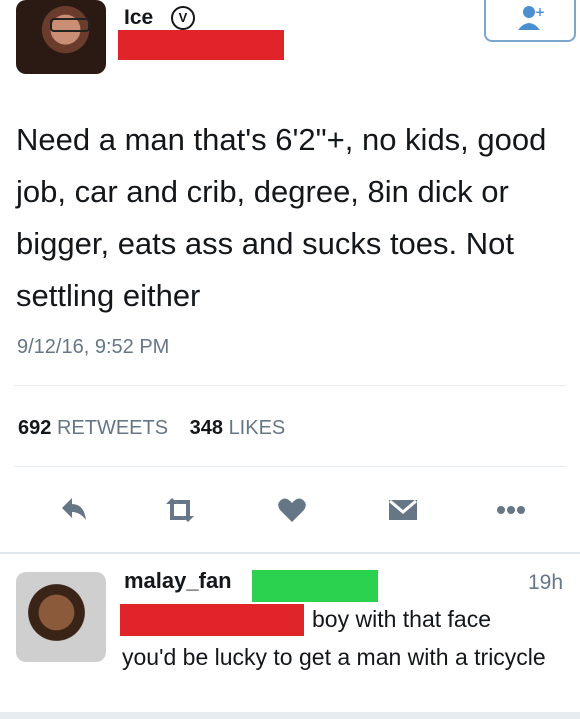 This screenshot has height=719, width=580. Describe the element at coordinates (257, 428) in the screenshot. I see `likes-label: LIKES` at that location.